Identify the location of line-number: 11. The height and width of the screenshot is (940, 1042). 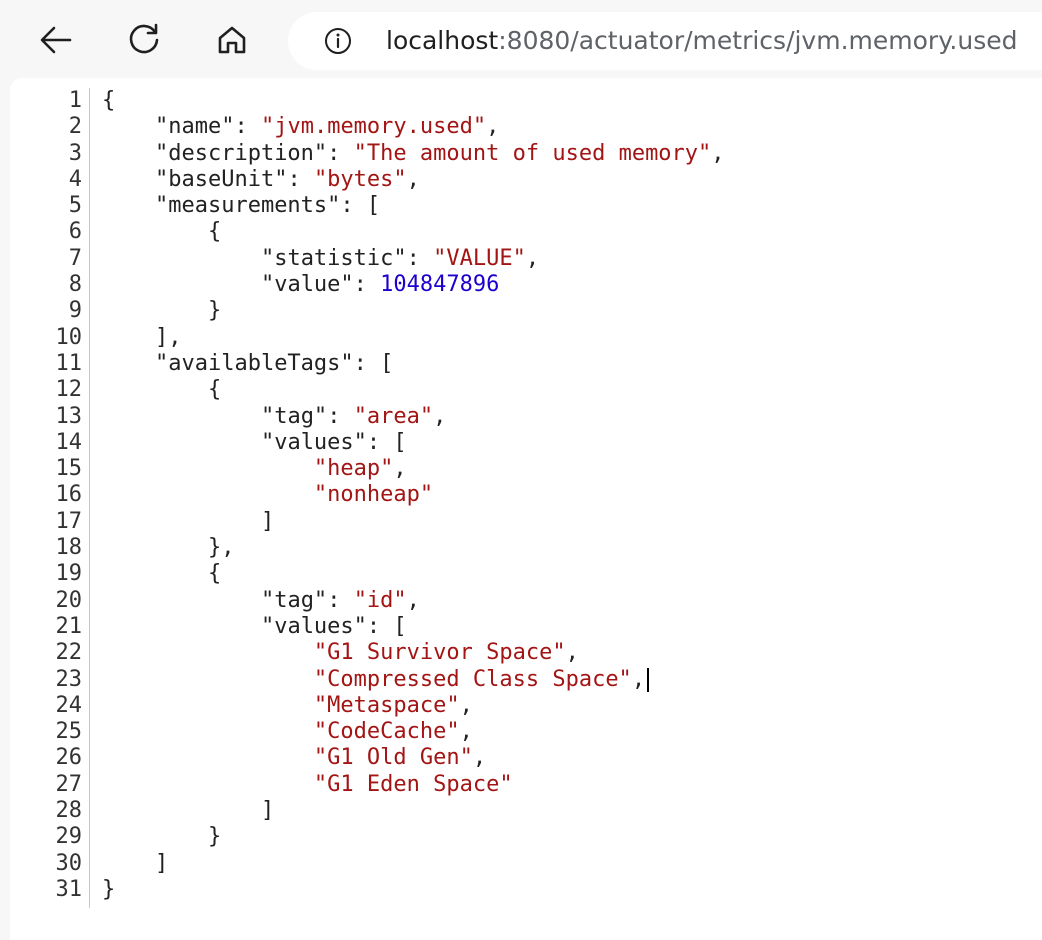
(69, 363).